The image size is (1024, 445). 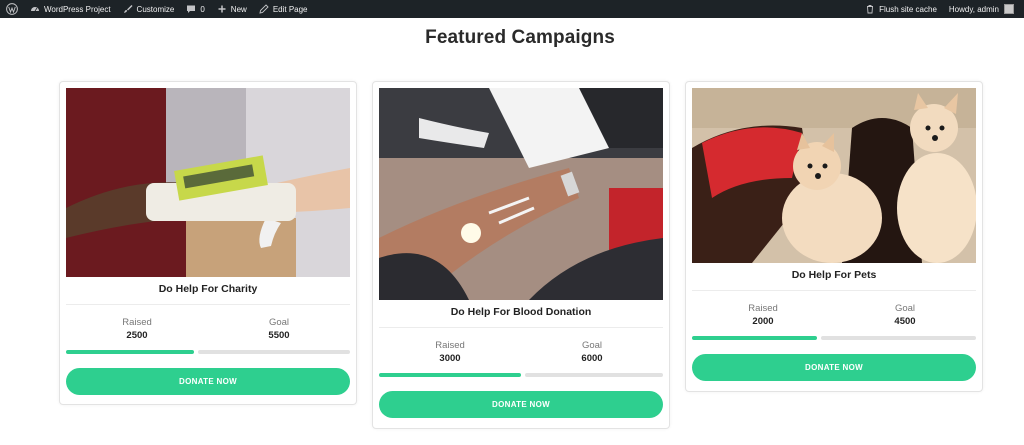 I want to click on comments-link: 0, so click(x=195, y=9).